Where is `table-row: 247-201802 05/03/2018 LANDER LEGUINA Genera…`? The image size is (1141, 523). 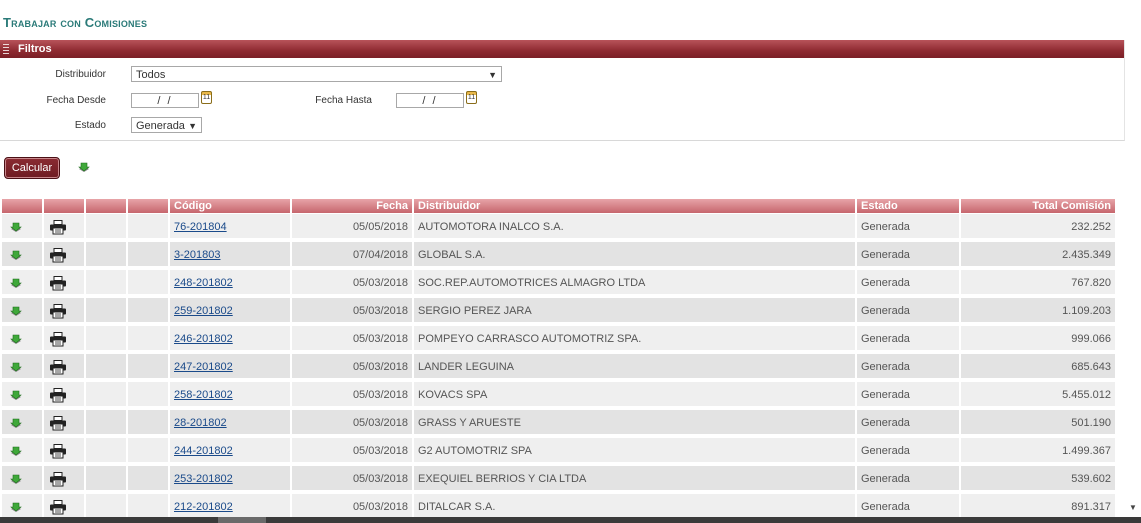 table-row: 247-201802 05/03/2018 LANDER LEGUINA Genera… is located at coordinates (559, 368).